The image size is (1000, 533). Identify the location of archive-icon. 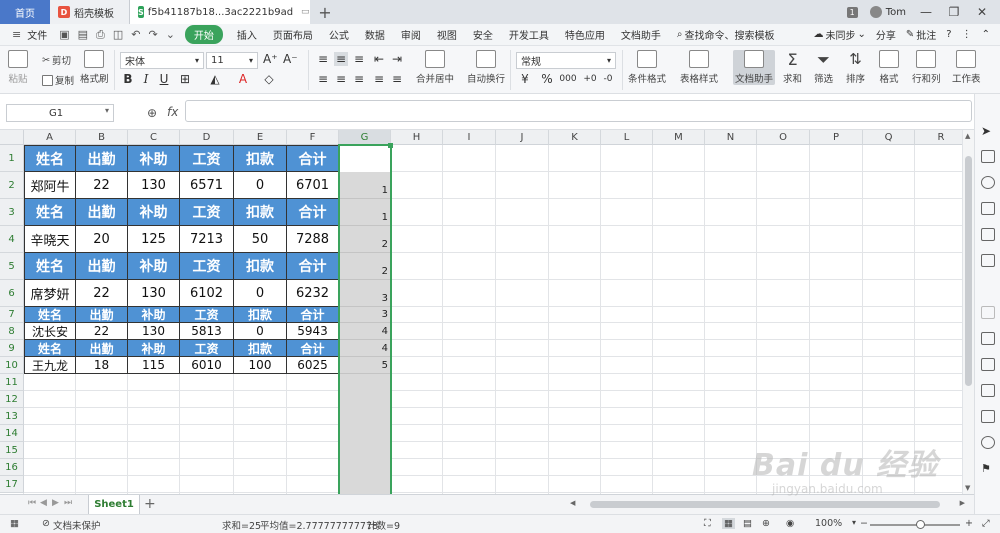
(988, 390).